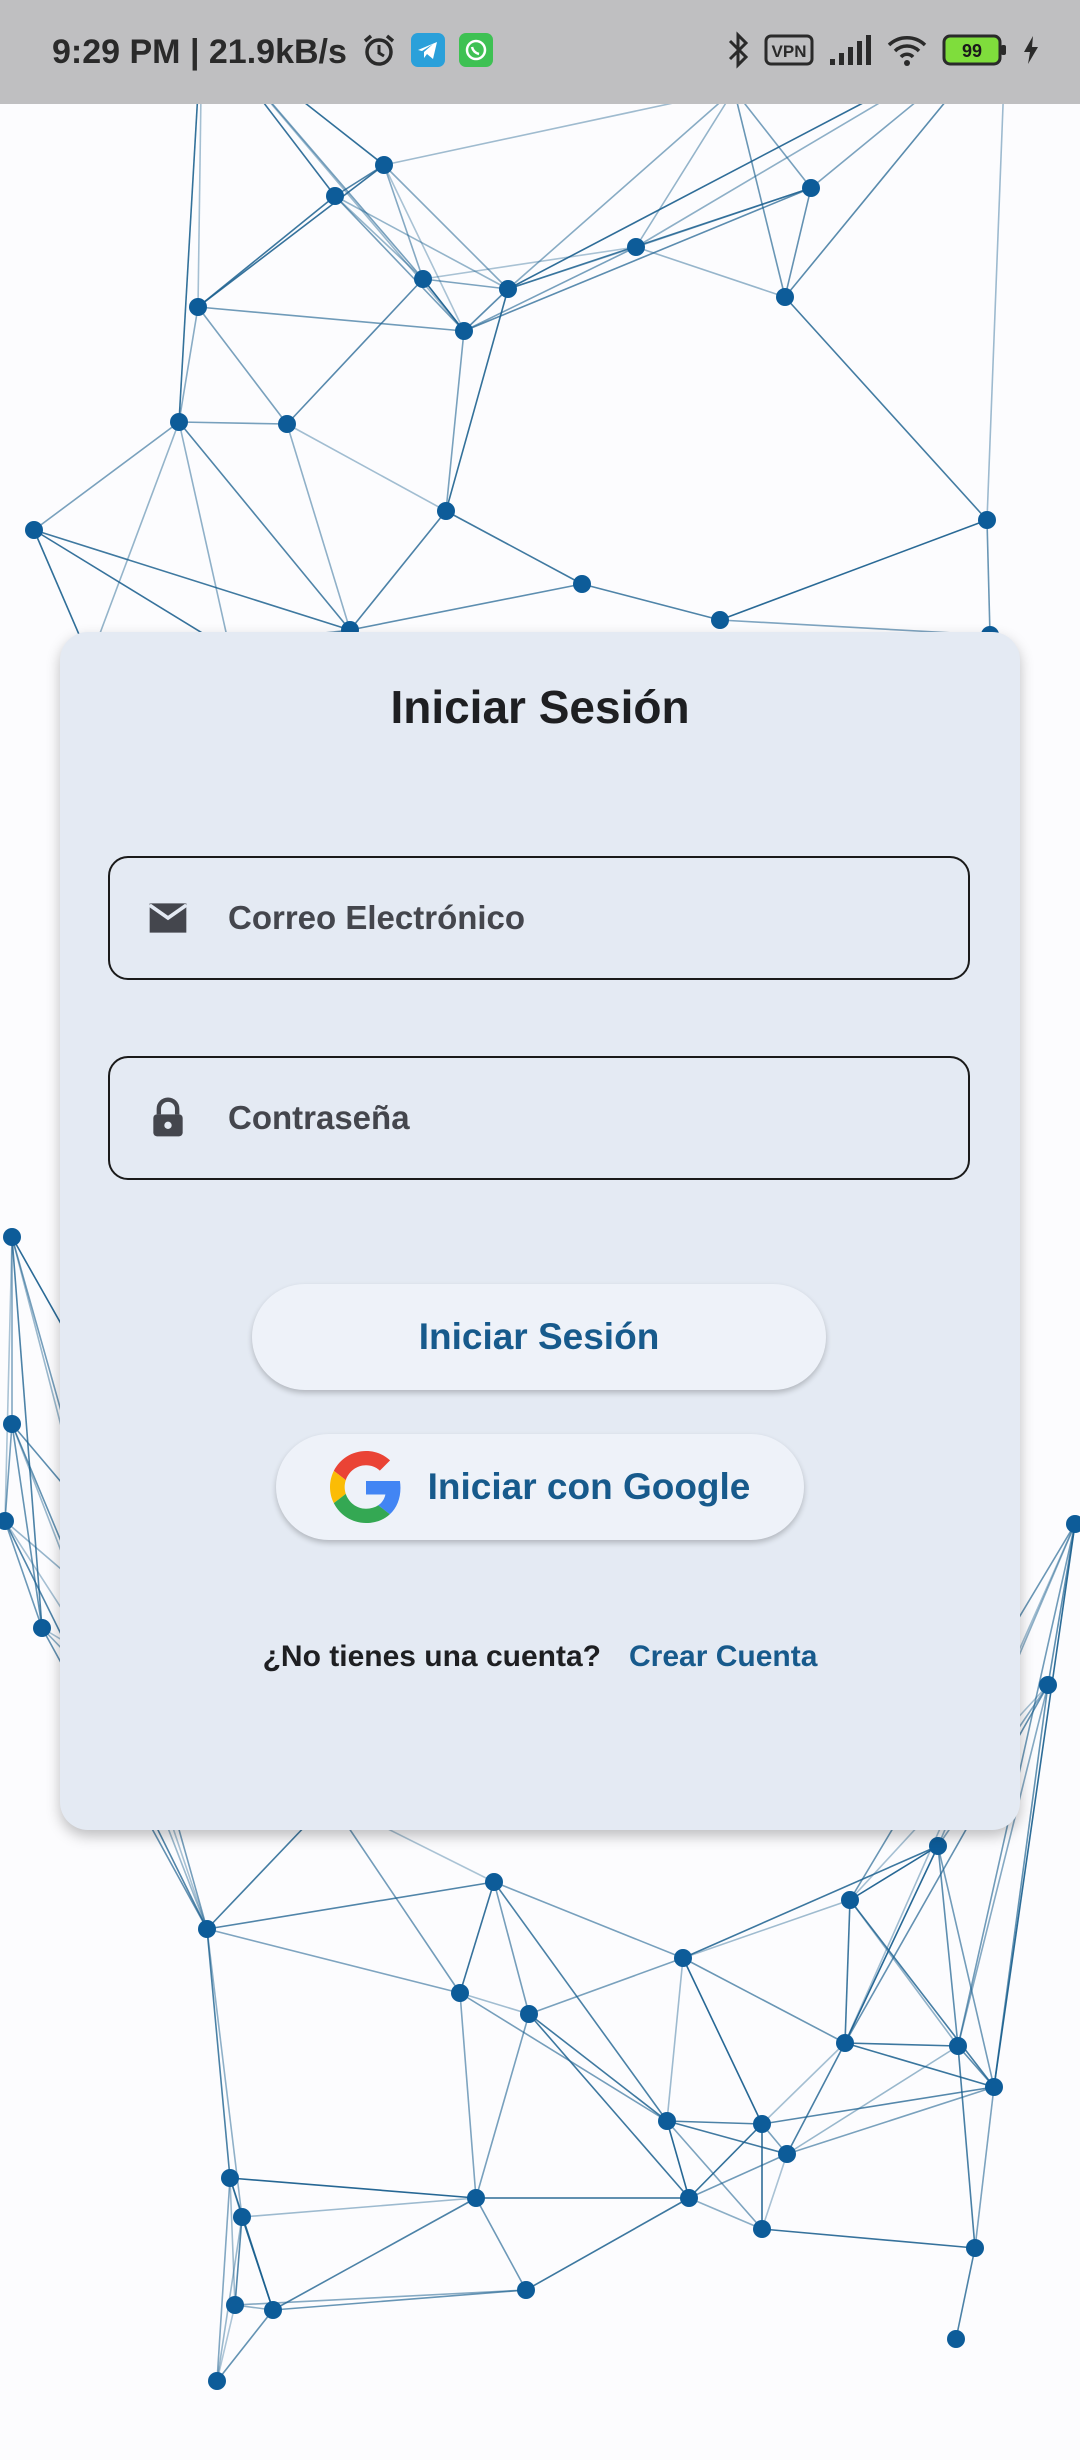  Describe the element at coordinates (540, 707) in the screenshot. I see `page-title: Iniciar Sesión` at that location.